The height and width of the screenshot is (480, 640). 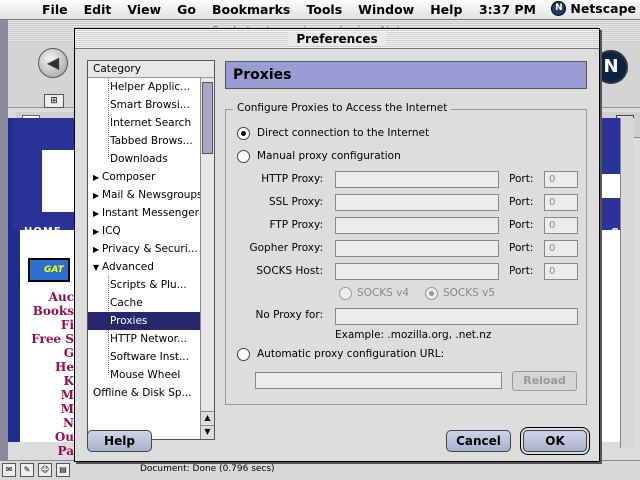 I want to click on category-item: ▶ ICQ, so click(x=144, y=231).